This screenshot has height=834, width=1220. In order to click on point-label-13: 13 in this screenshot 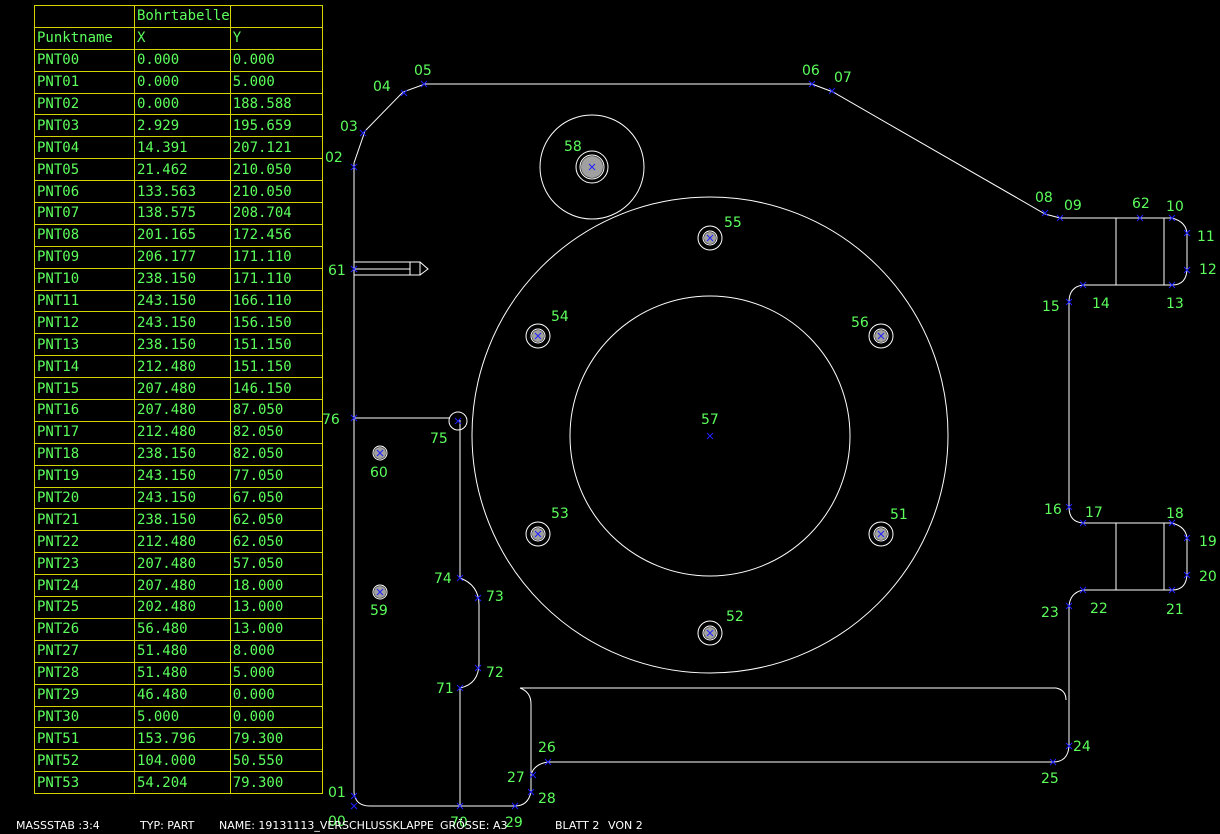, I will do `click(1175, 304)`.